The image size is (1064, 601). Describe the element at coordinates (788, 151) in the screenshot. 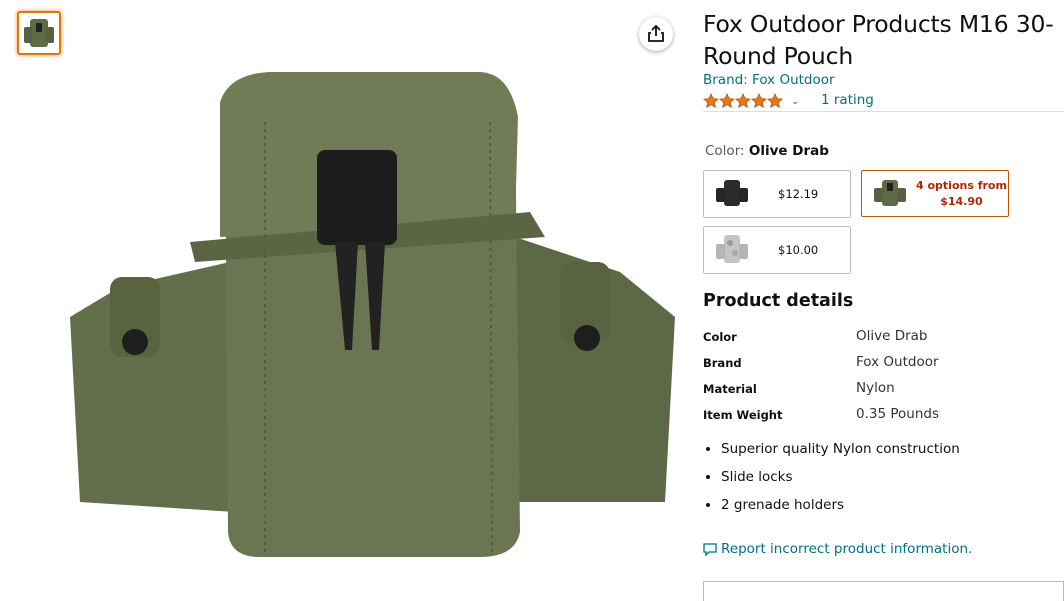

I see `color-value: Olive Drab` at that location.